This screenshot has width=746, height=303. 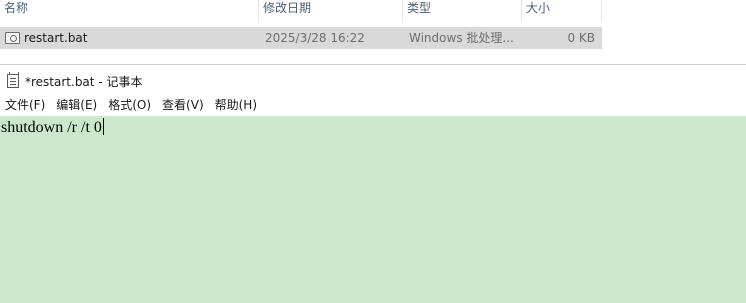 What do you see at coordinates (13, 80) in the screenshot?
I see `notepad-icon` at bounding box center [13, 80].